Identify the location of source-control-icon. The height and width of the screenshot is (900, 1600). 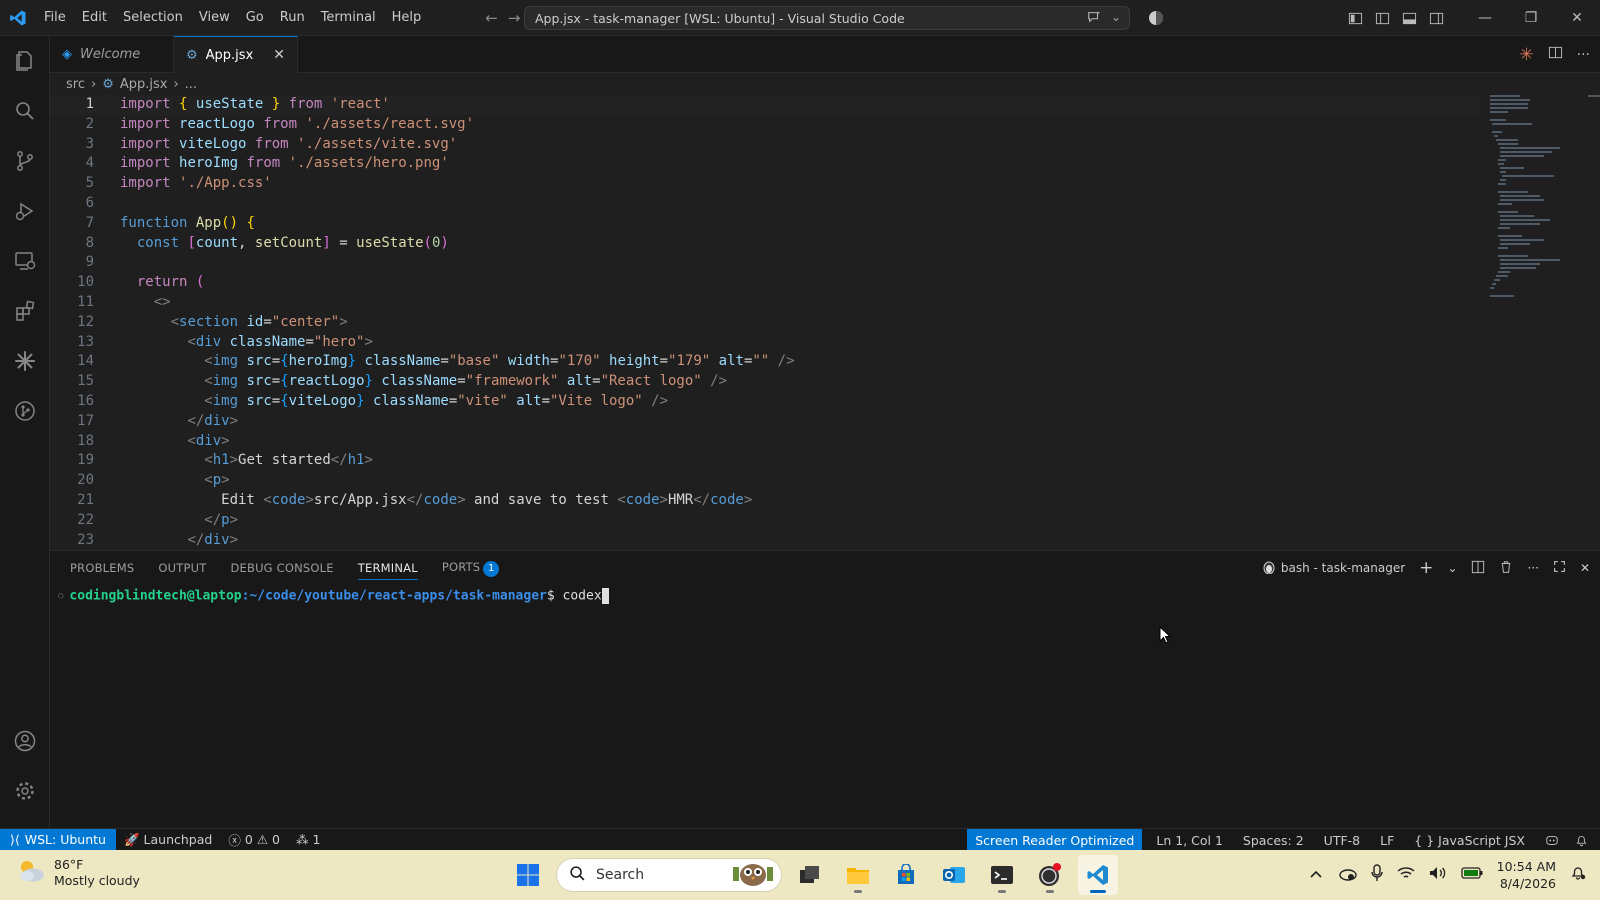
(25, 161).